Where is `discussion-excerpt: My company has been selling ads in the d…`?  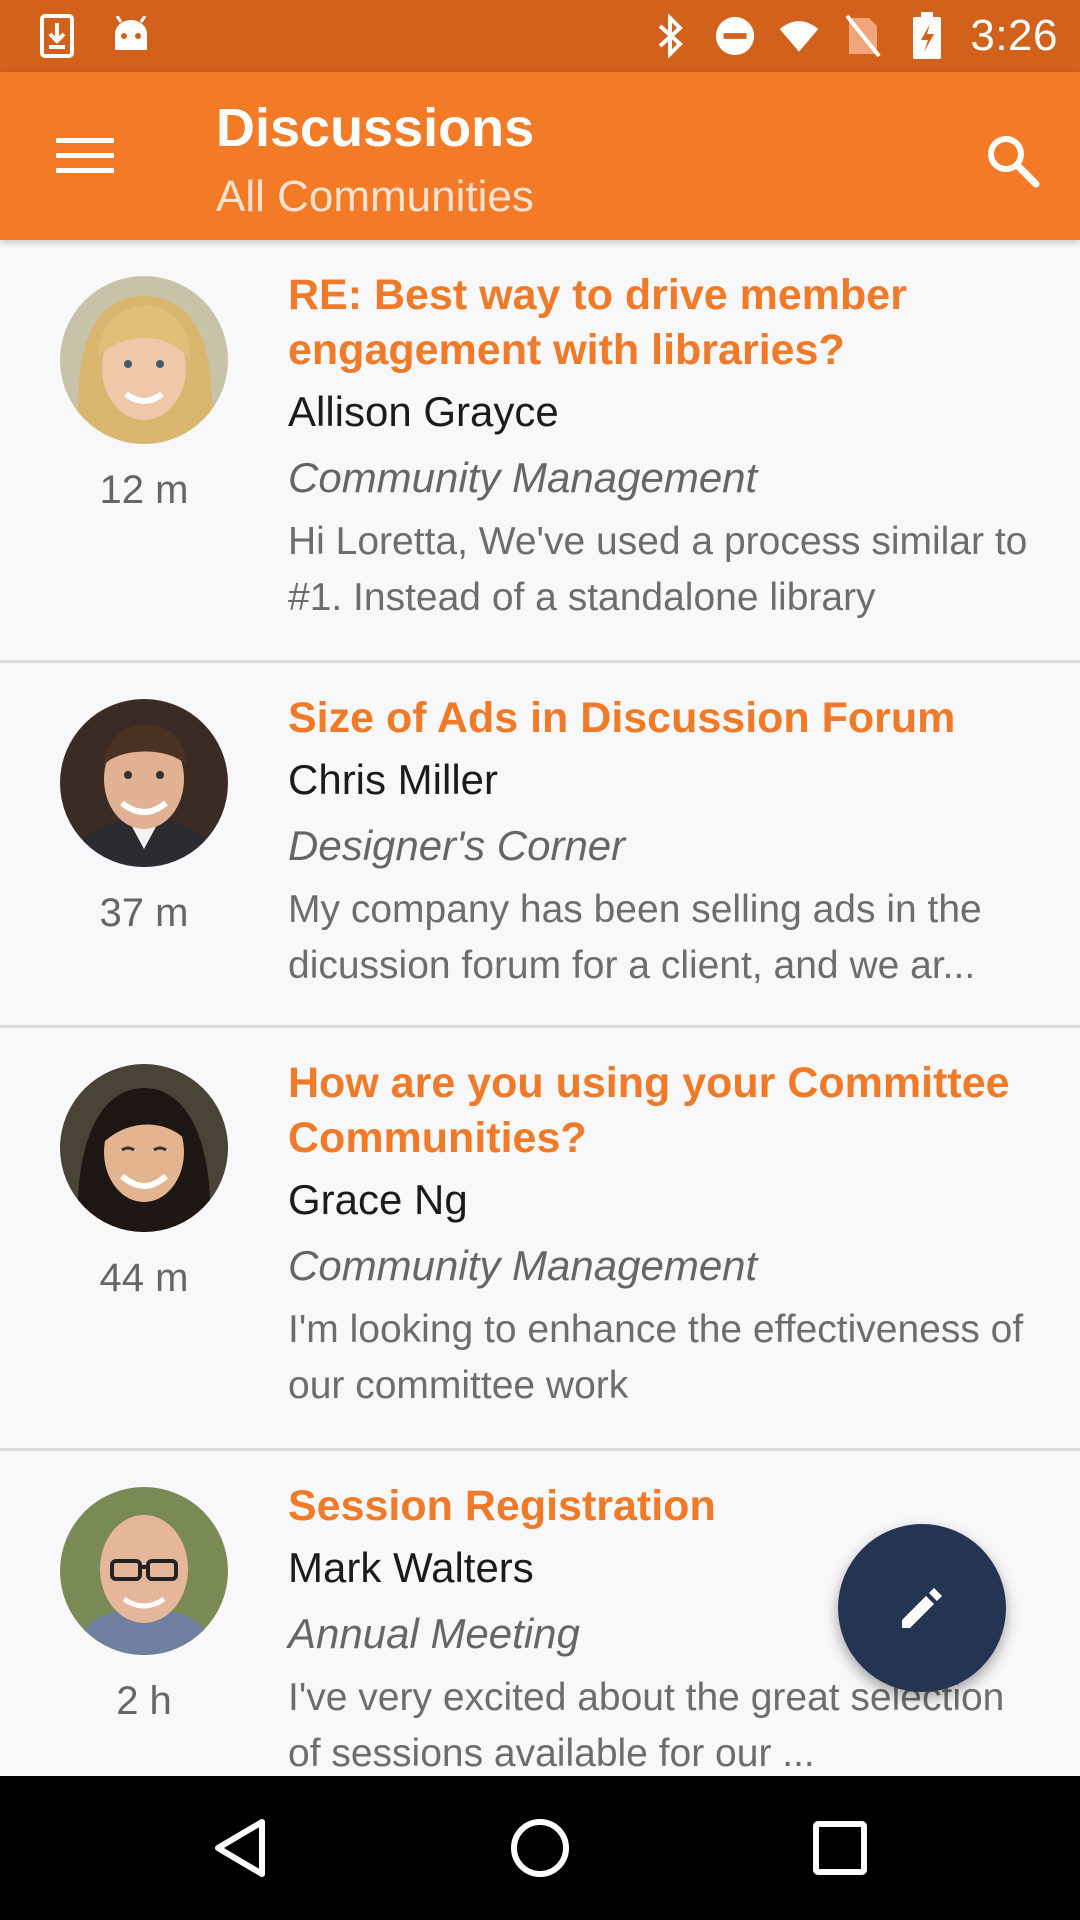
discussion-excerpt: My company has been selling ads in the d… is located at coordinates (635, 937).